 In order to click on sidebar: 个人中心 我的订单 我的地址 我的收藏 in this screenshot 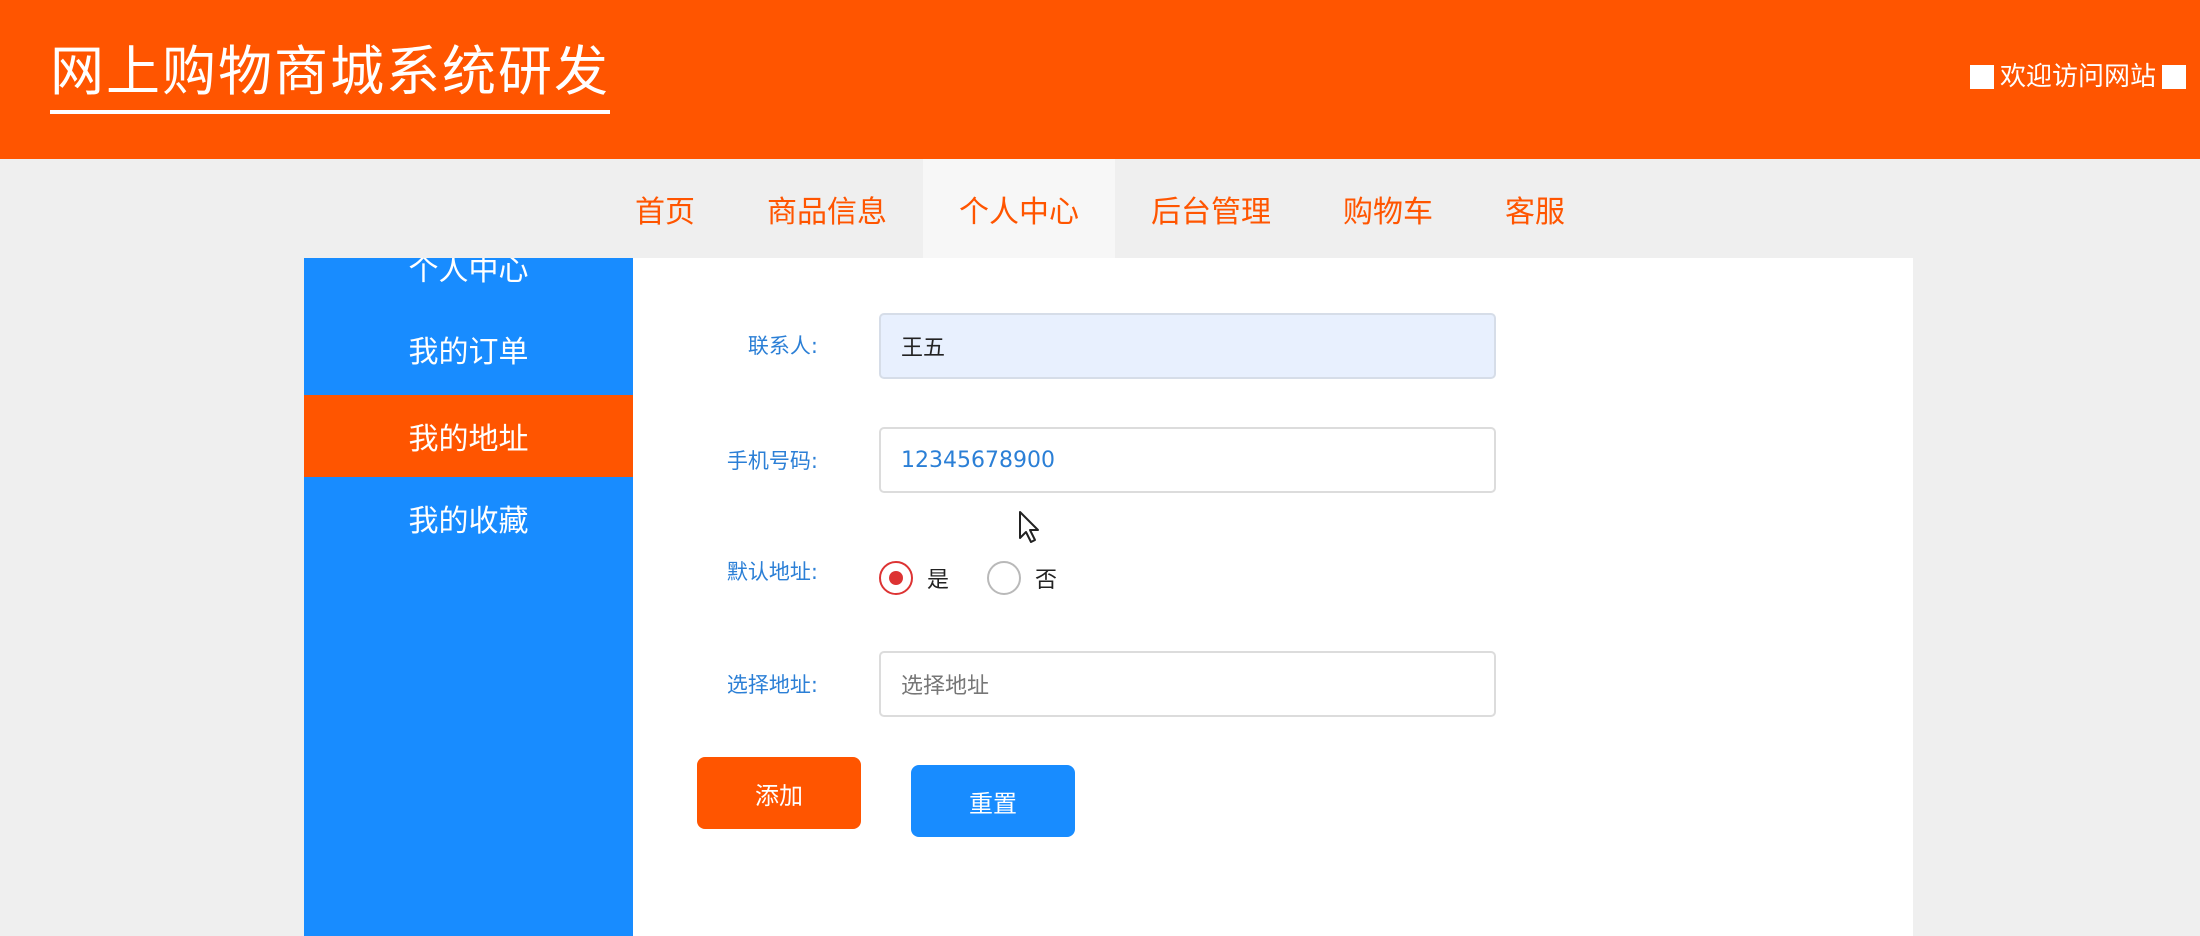, I will do `click(468, 597)`.